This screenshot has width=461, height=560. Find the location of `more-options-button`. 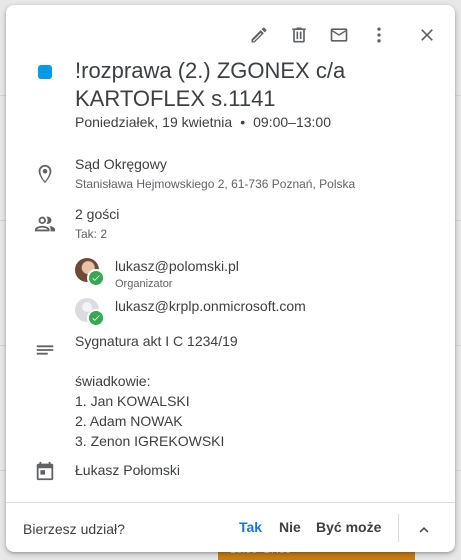

more-options-button is located at coordinates (379, 35).